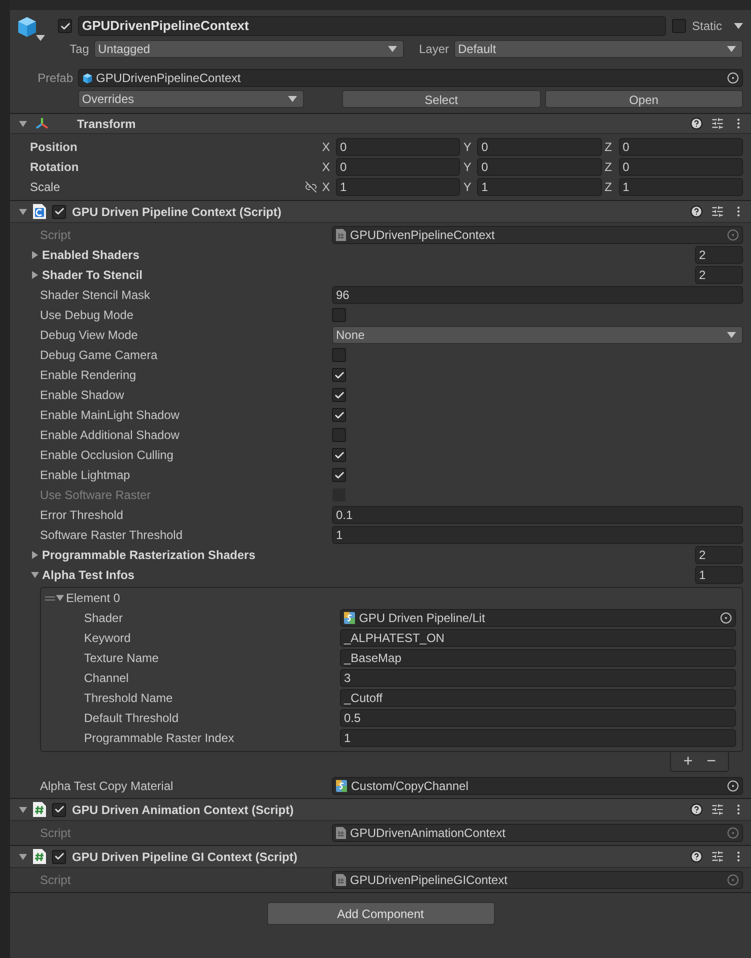 This screenshot has height=958, width=751. Describe the element at coordinates (56, 880) in the screenshot. I see `property-label: Script` at that location.